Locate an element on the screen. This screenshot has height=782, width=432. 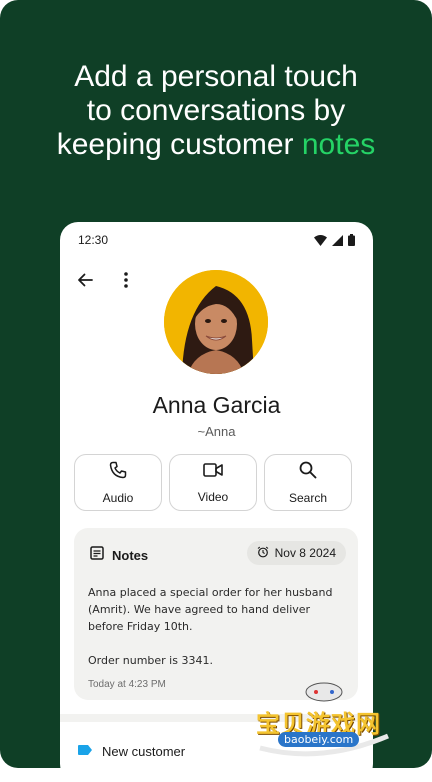
search-button: Search is located at coordinates (308, 482).